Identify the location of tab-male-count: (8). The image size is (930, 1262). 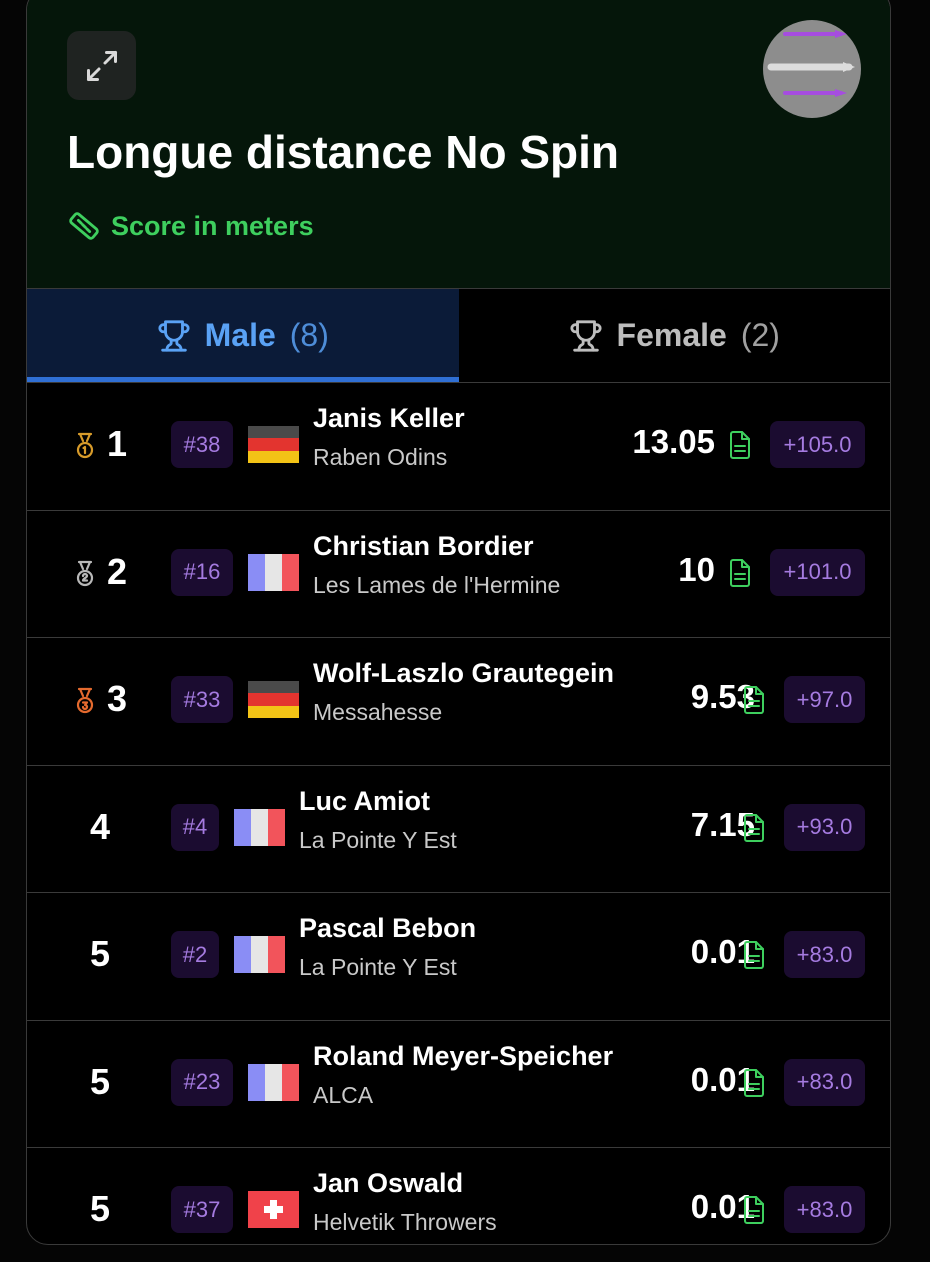
(309, 335).